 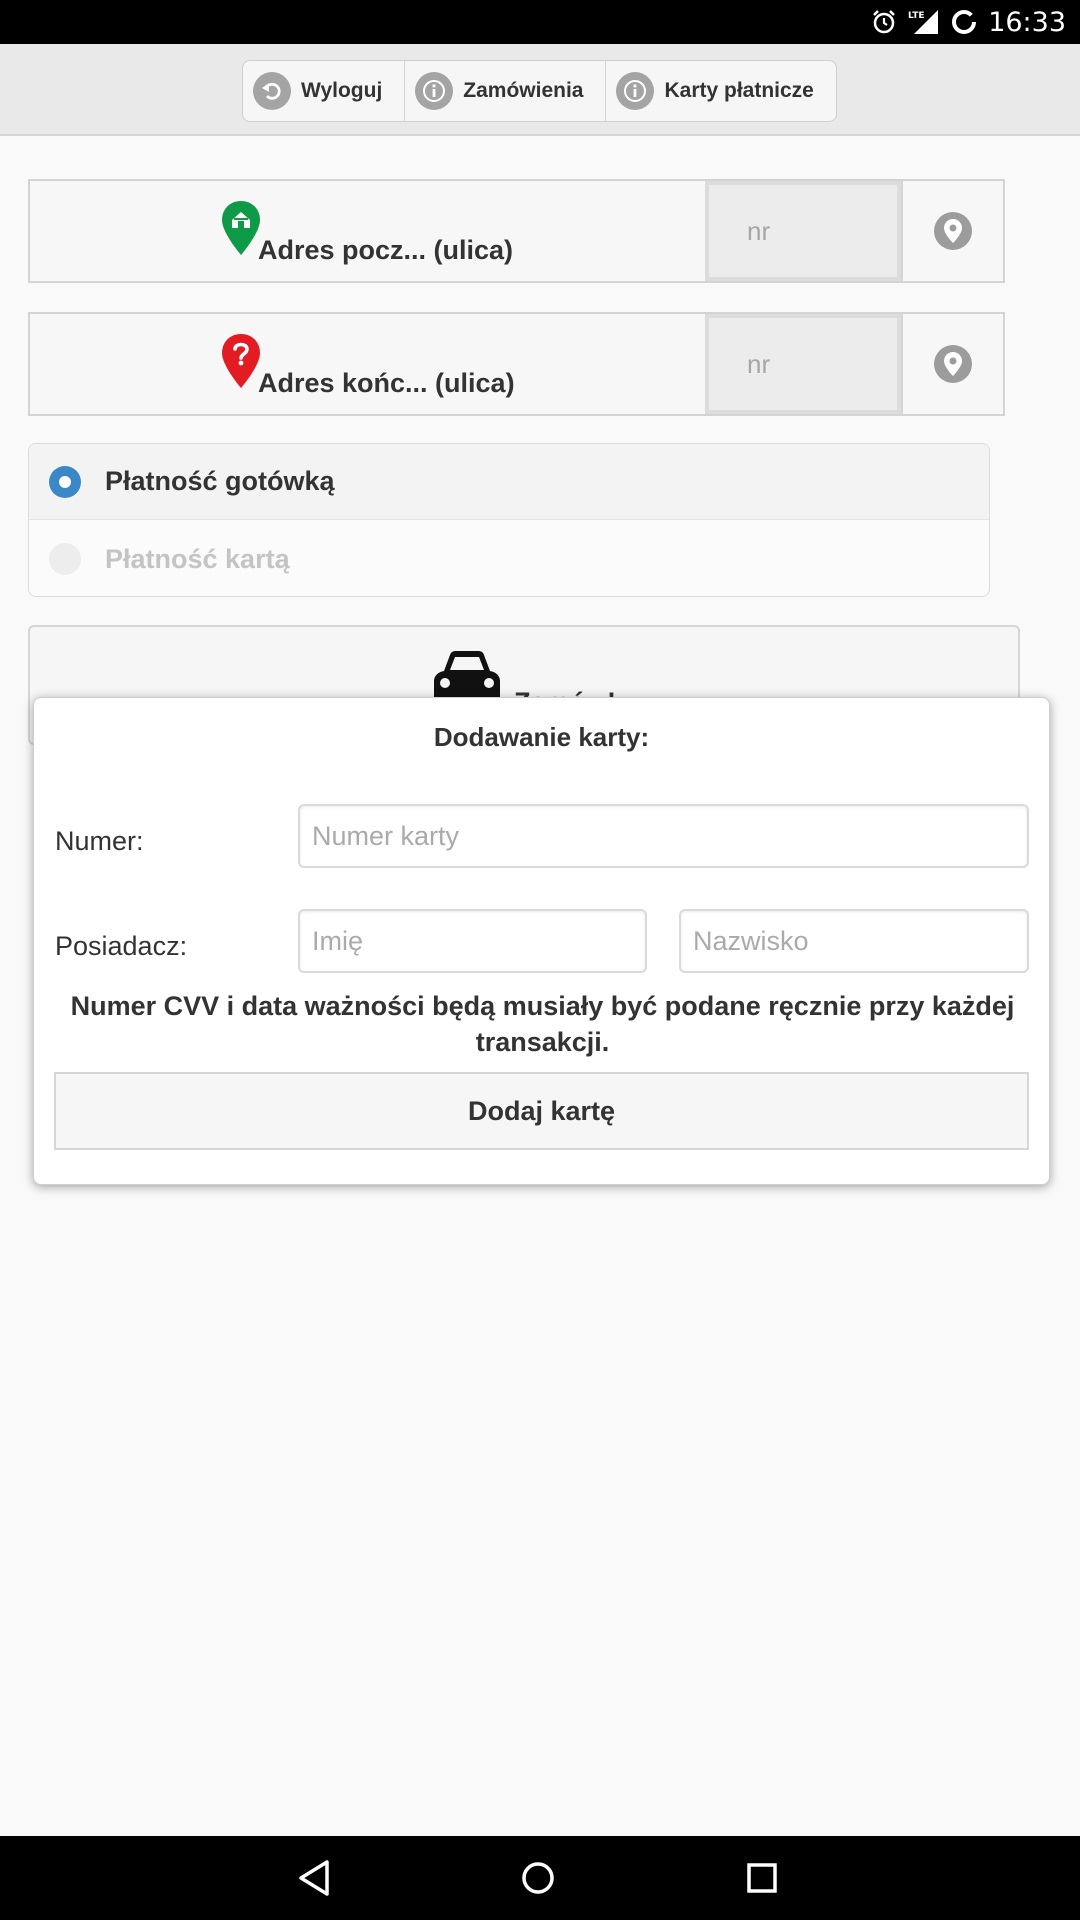 I want to click on loading-icon, so click(x=964, y=22).